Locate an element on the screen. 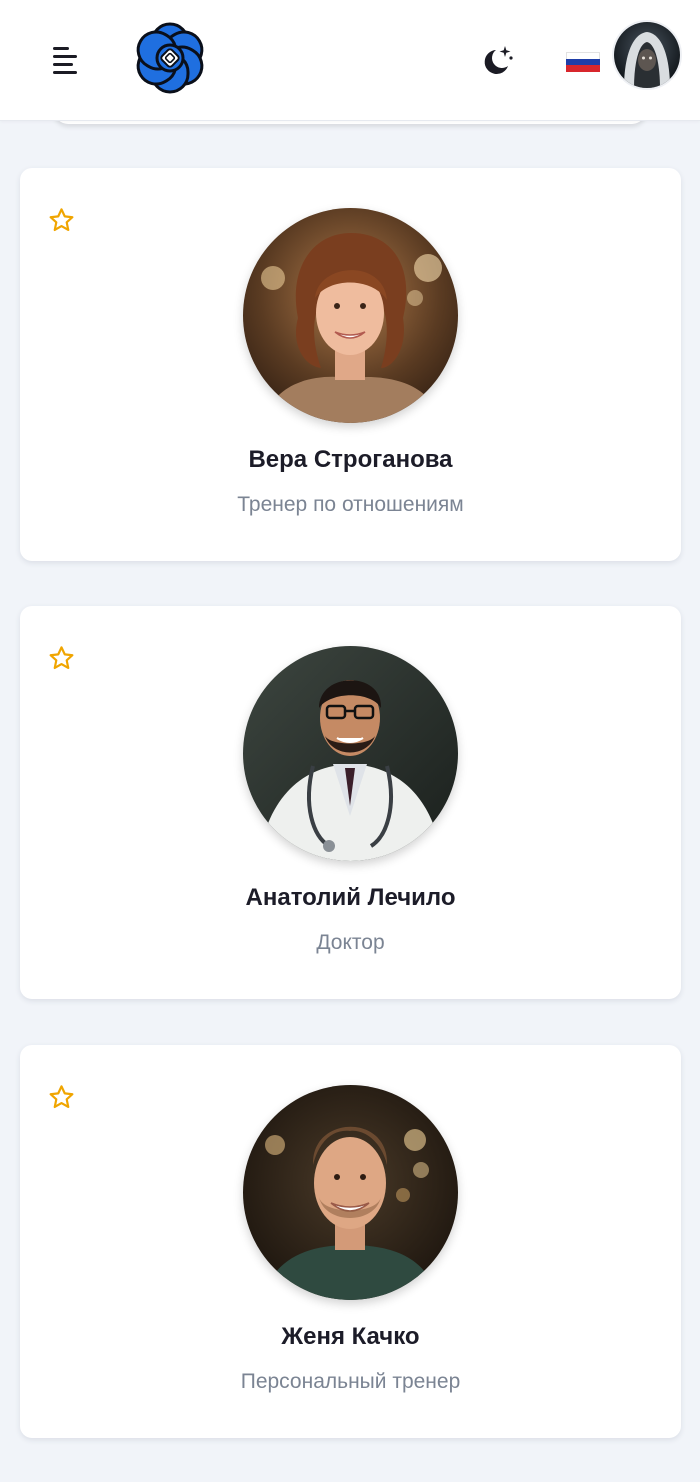  character-role: Персональный тренер is located at coordinates (350, 1381).